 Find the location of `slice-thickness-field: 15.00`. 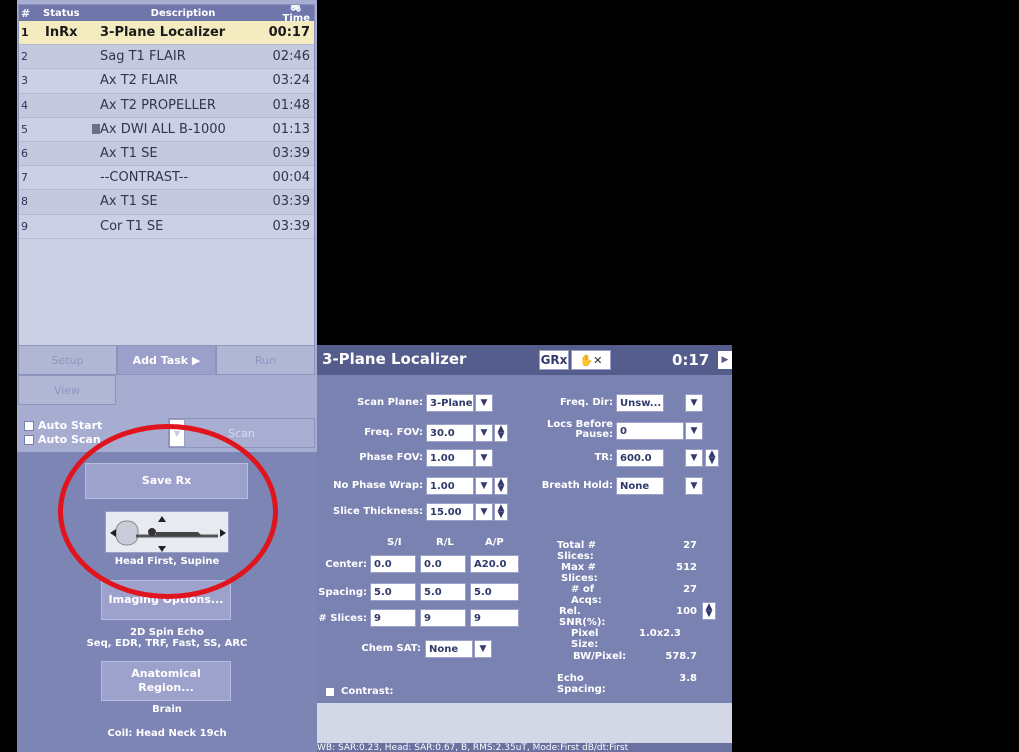

slice-thickness-field: 15.00 is located at coordinates (450, 512).